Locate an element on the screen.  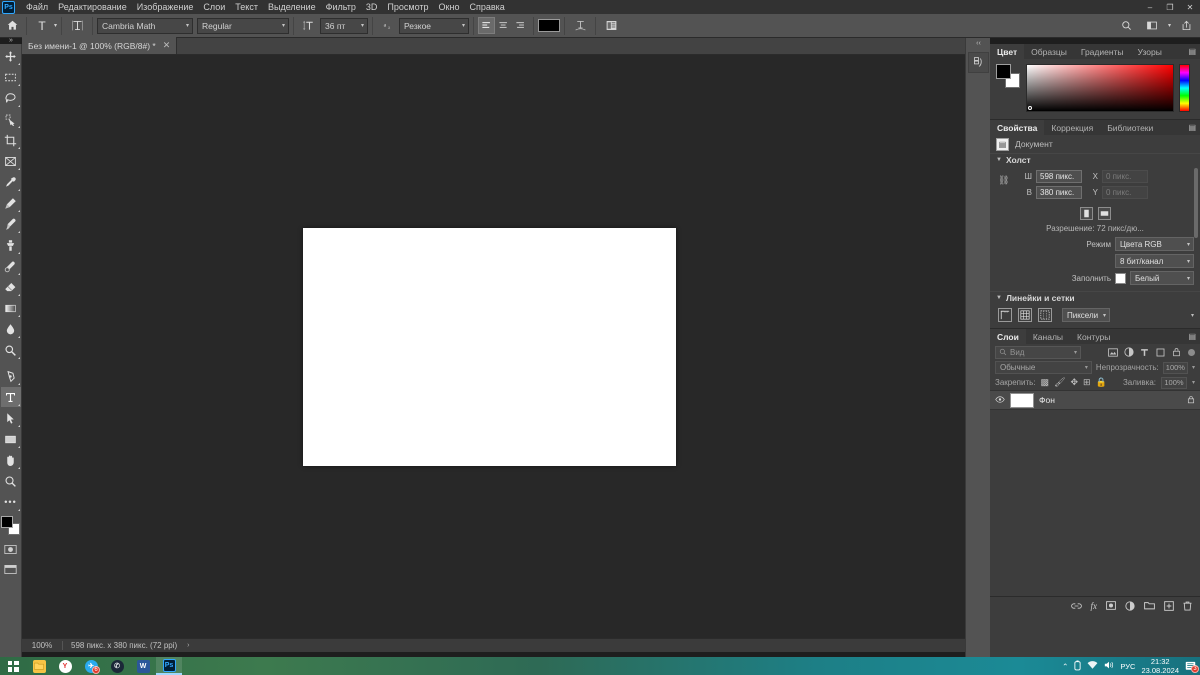
fill-select: Белый ▾ is located at coordinates (1162, 278).